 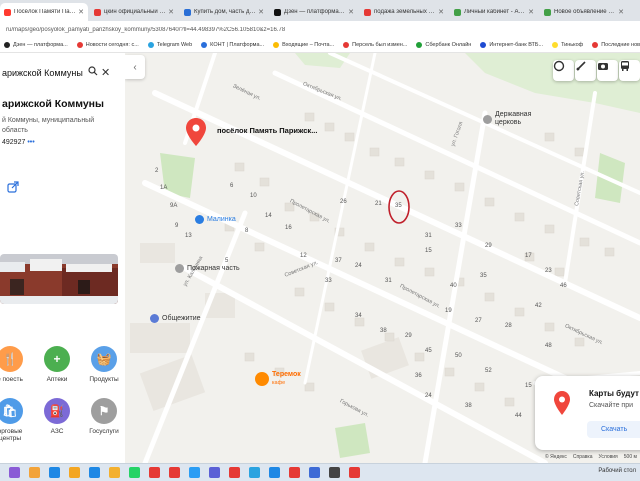 What do you see at coordinates (563, 70) in the screenshot?
I see `layers-icon` at bounding box center [563, 70].